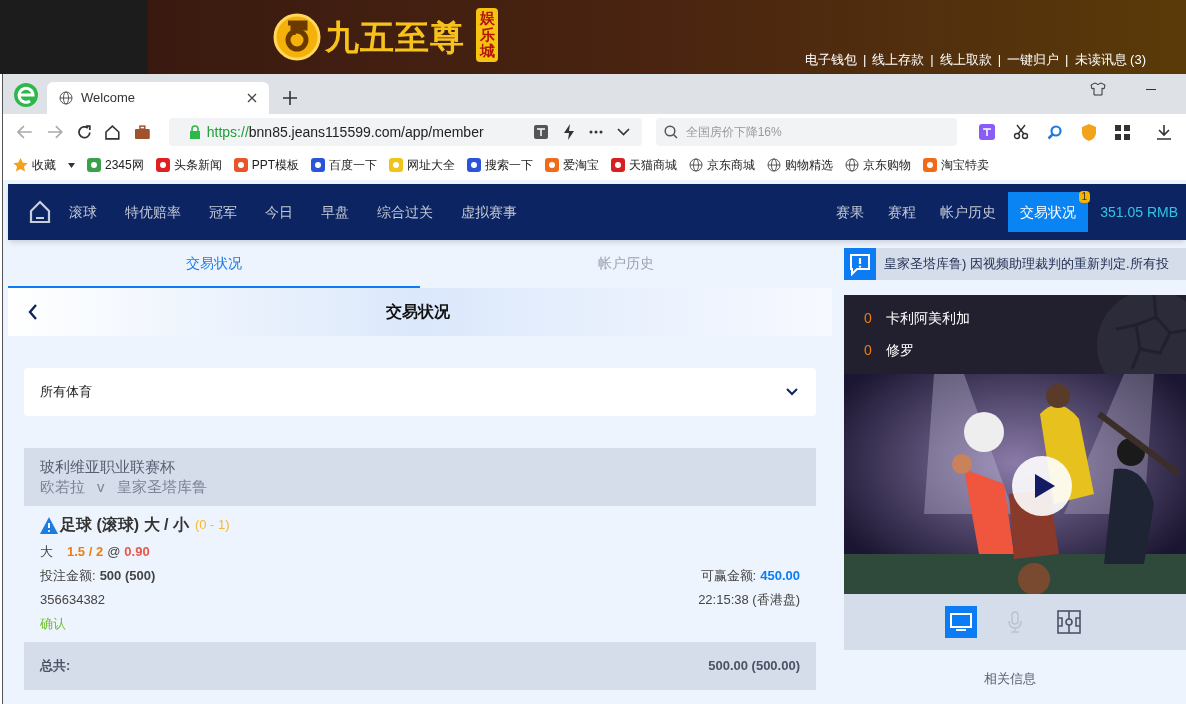 The height and width of the screenshot is (704, 1186). Describe the element at coordinates (1139, 212) in the screenshot. I see `balance: 351.05 RMB` at that location.